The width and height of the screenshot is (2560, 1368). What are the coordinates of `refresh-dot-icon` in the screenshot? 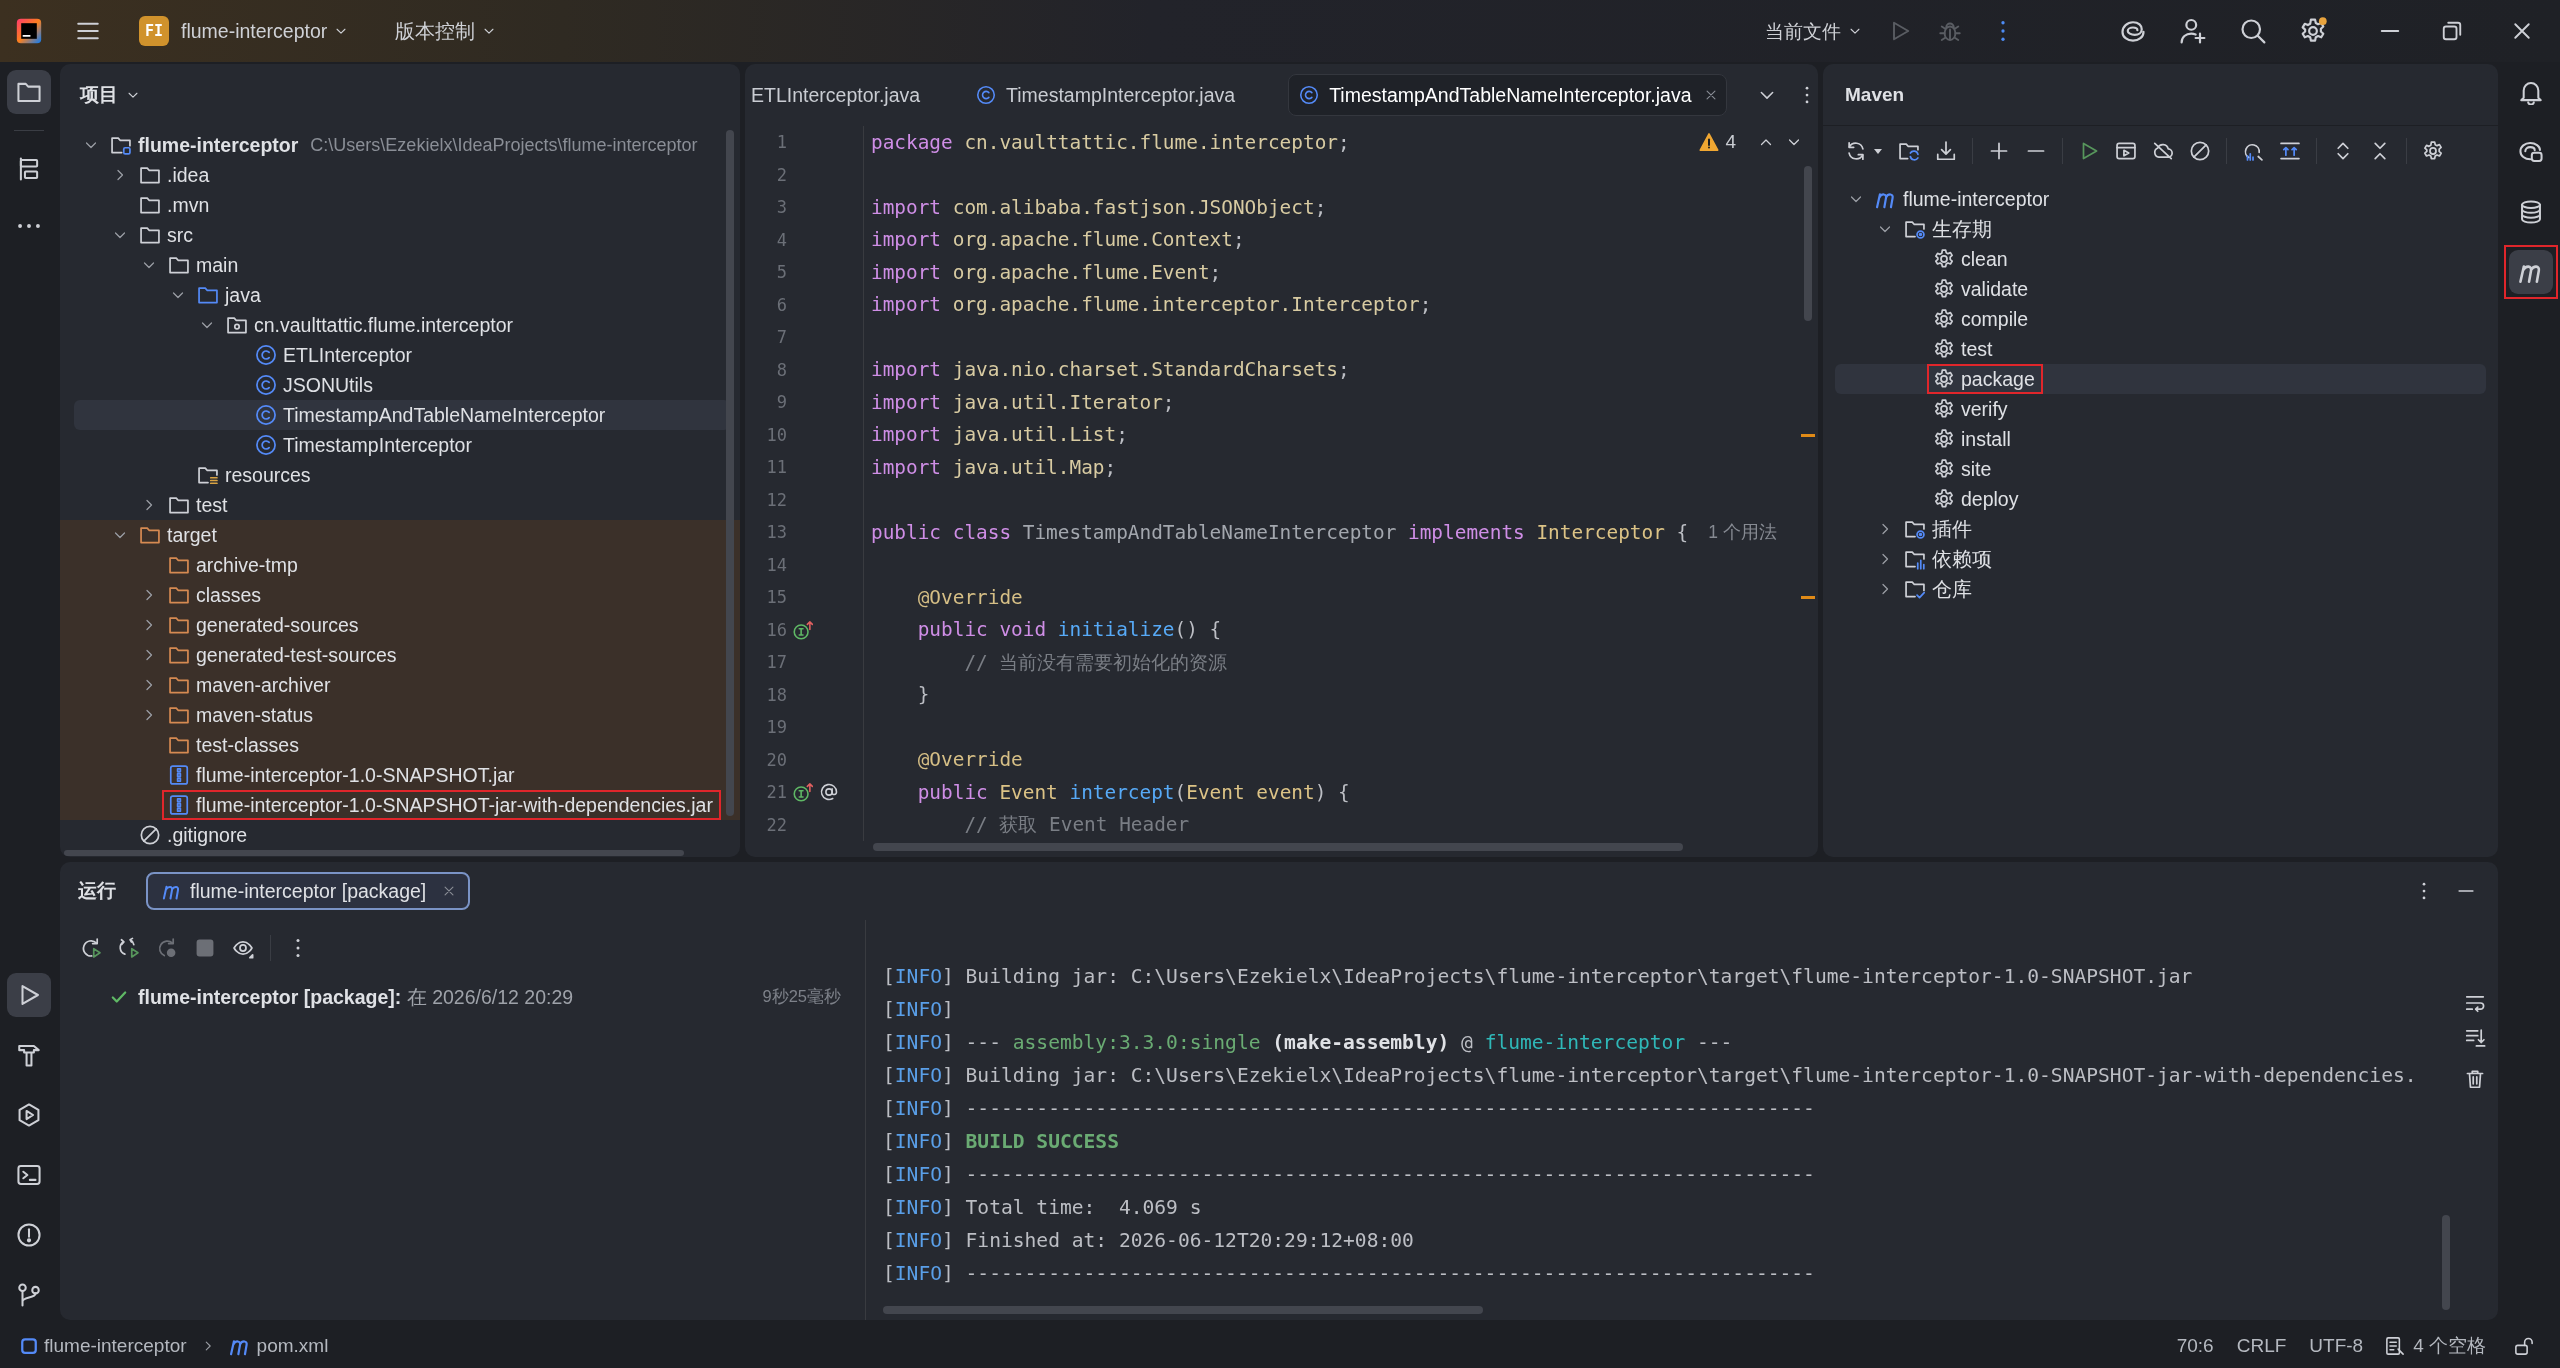 It's located at (167, 947).